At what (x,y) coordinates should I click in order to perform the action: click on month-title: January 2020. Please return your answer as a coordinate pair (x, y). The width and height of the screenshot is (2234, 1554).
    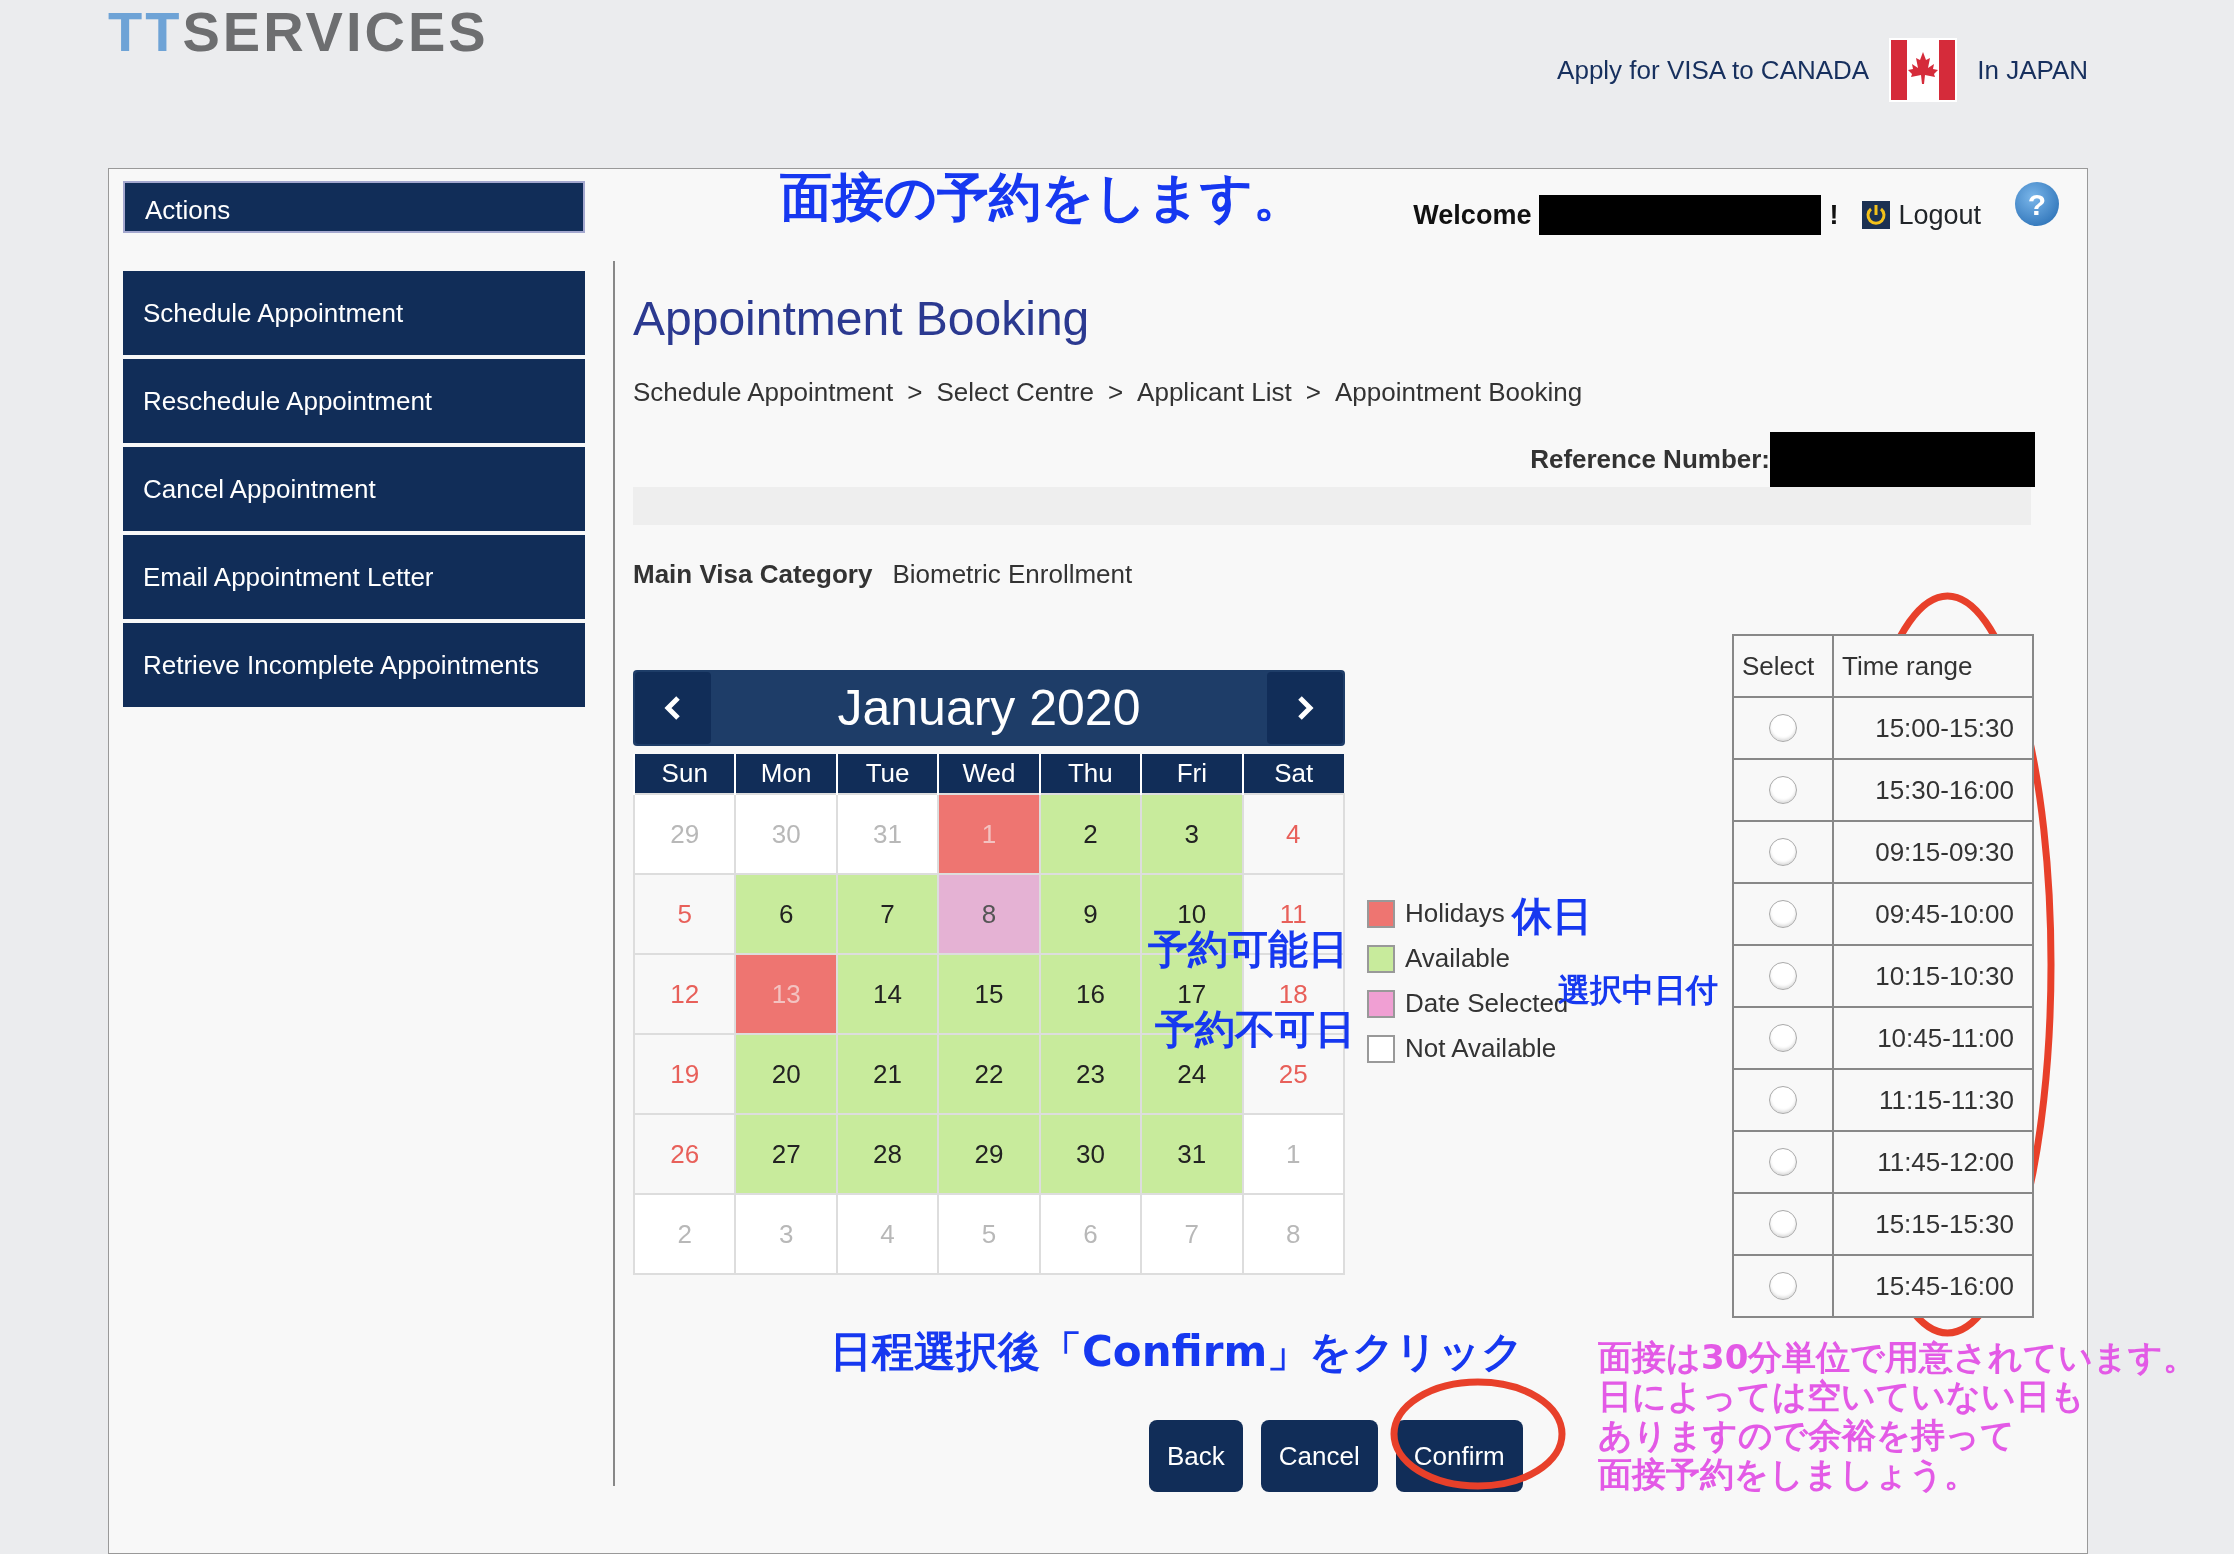
    Looking at the image, I should click on (989, 708).